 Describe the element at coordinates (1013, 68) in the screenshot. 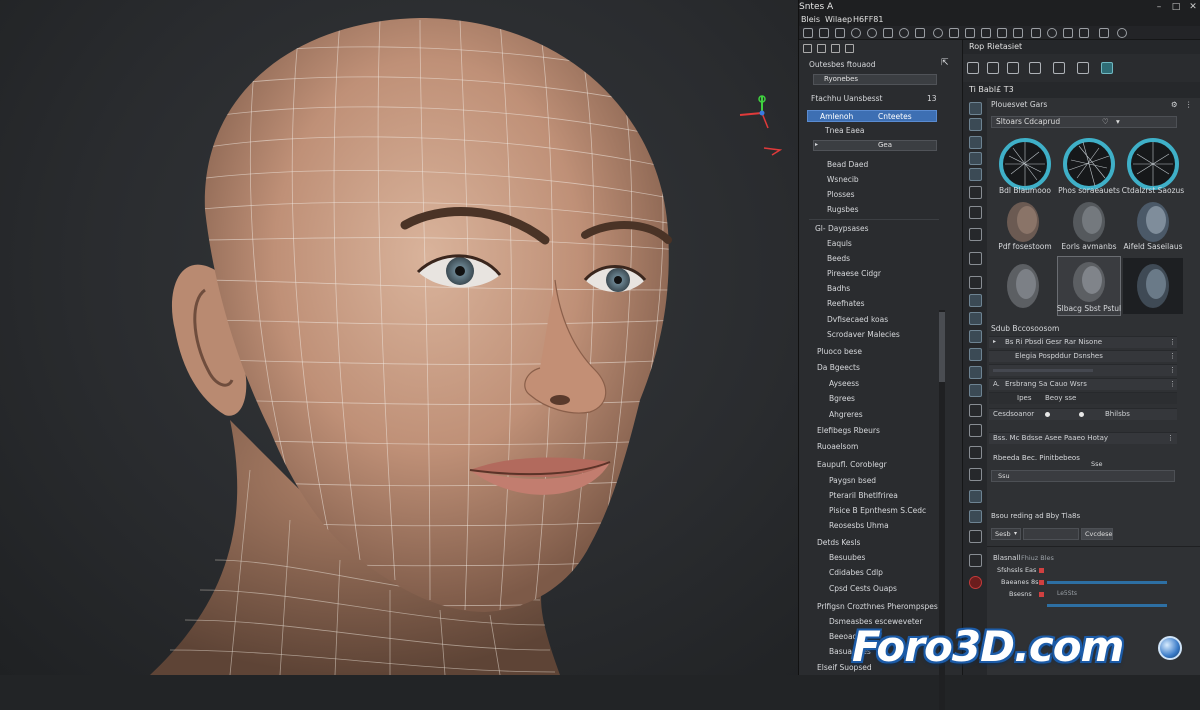

I see `image-icon` at that location.